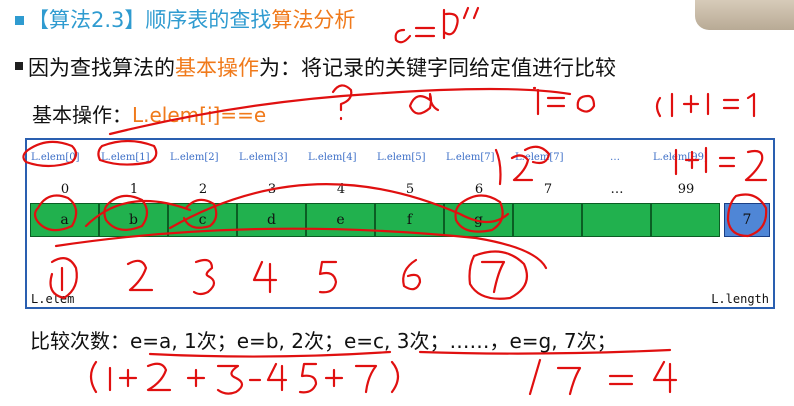  What do you see at coordinates (744, 15) in the screenshot?
I see `webcam-thumbnail` at bounding box center [744, 15].